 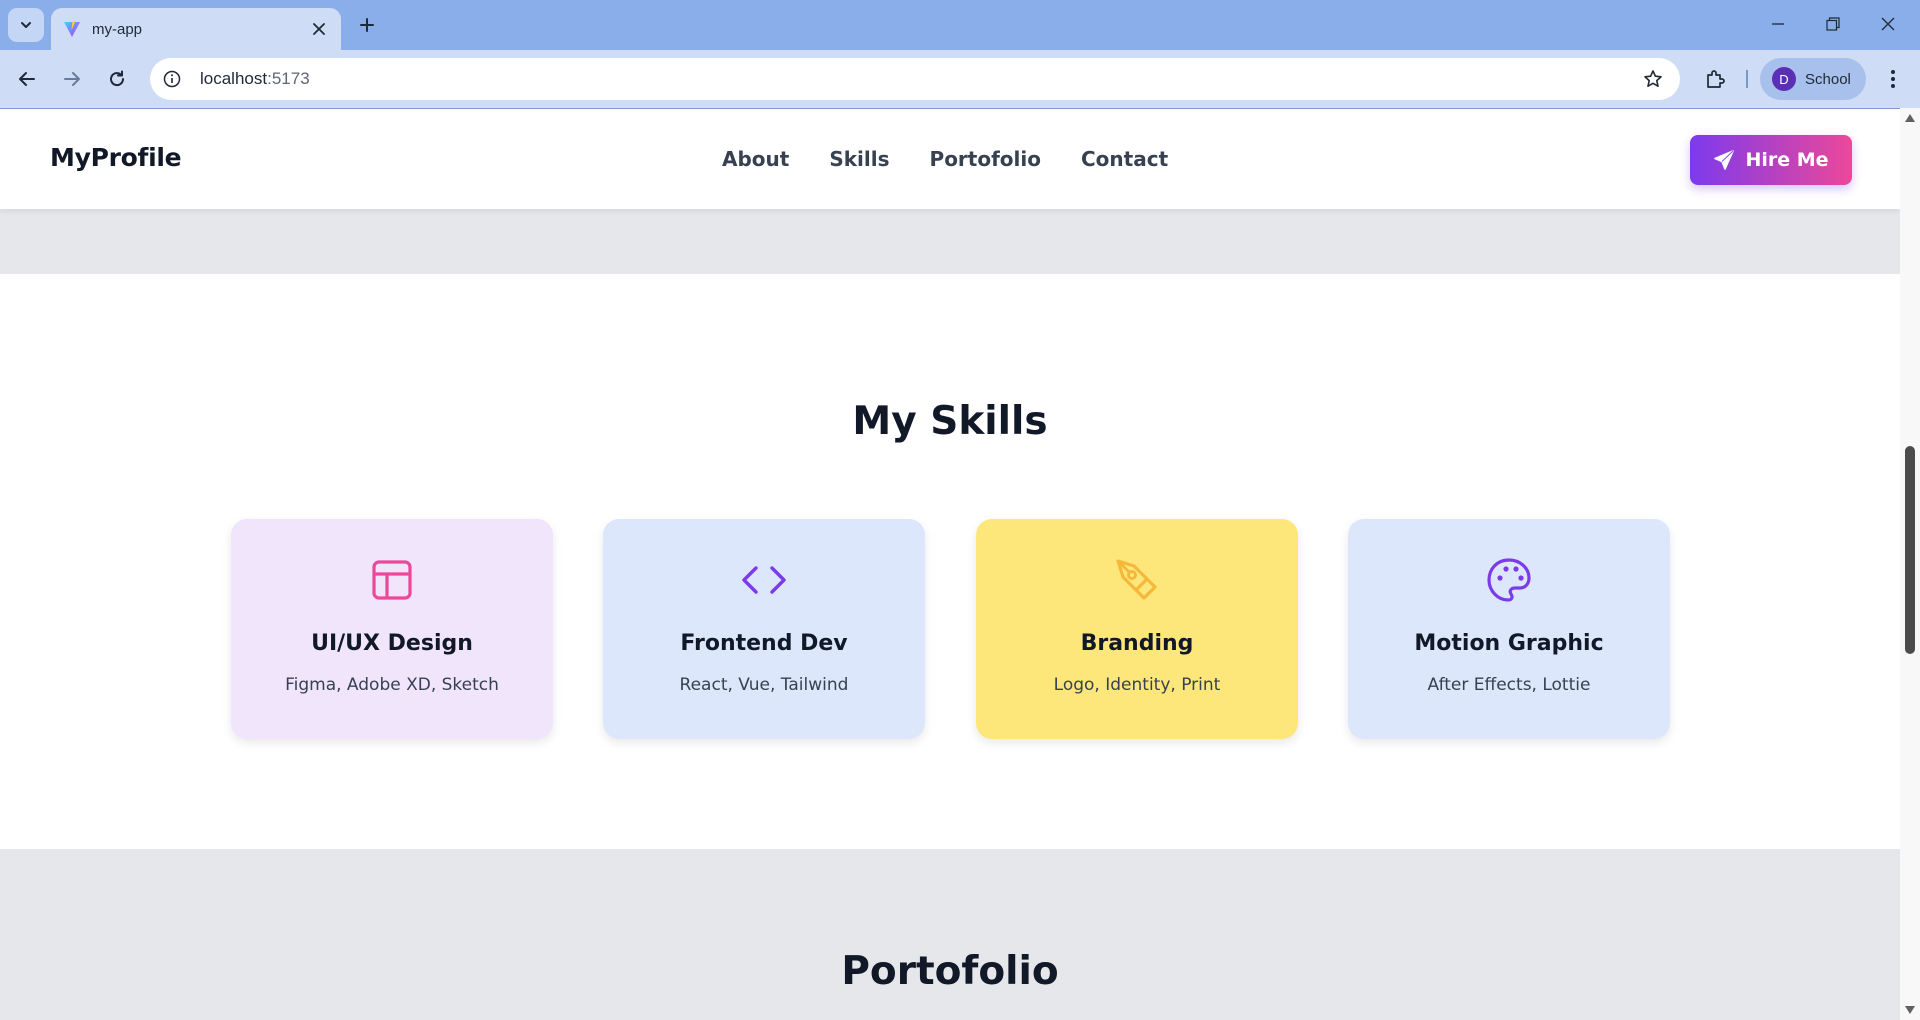 I want to click on code-icon, so click(x=764, y=580).